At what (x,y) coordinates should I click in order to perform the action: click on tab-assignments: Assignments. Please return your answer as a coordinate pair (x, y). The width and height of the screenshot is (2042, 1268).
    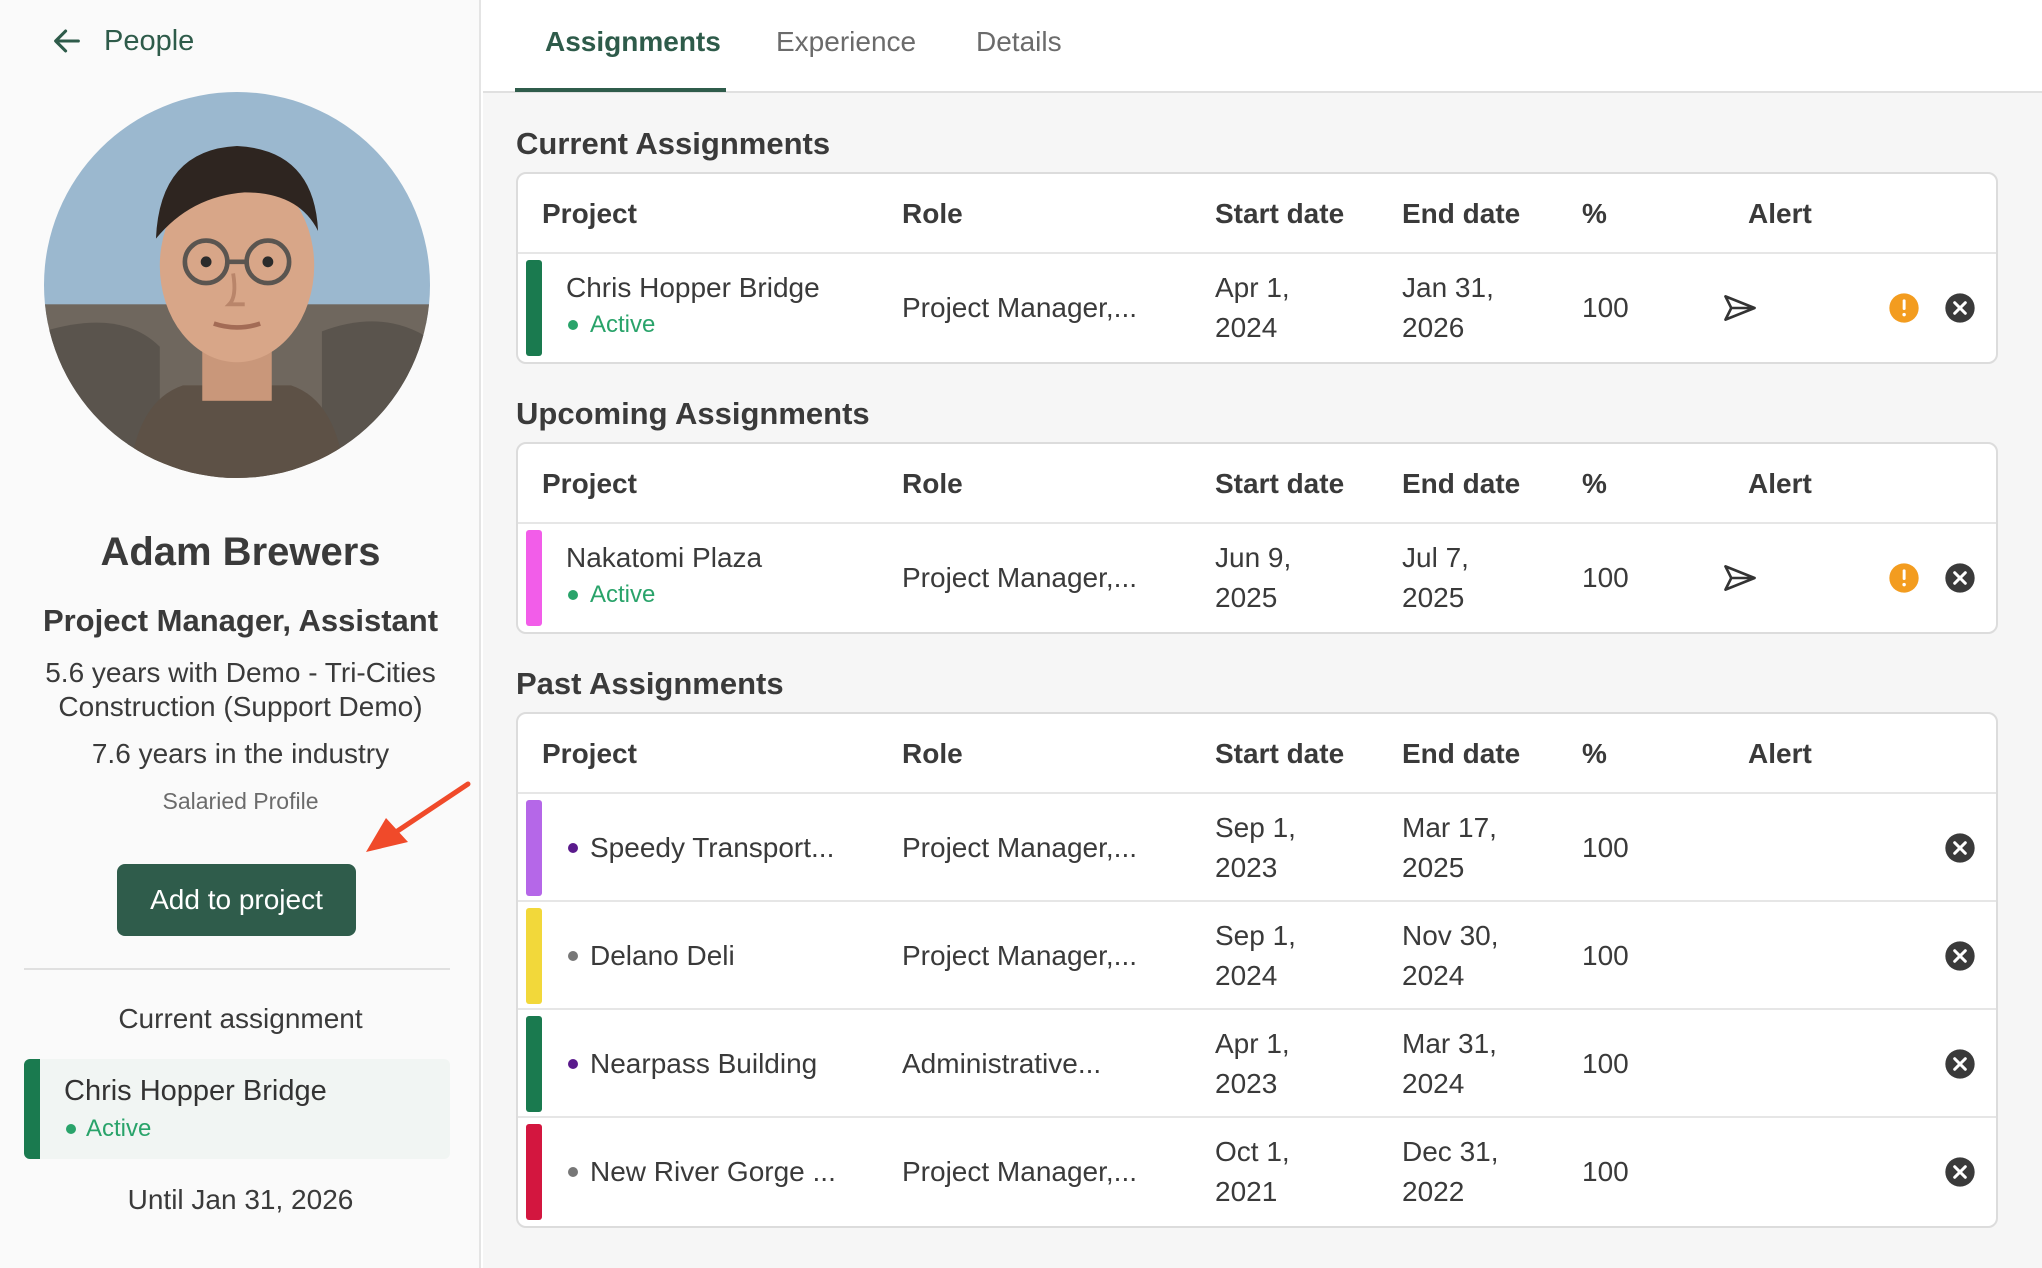
    Looking at the image, I should click on (633, 42).